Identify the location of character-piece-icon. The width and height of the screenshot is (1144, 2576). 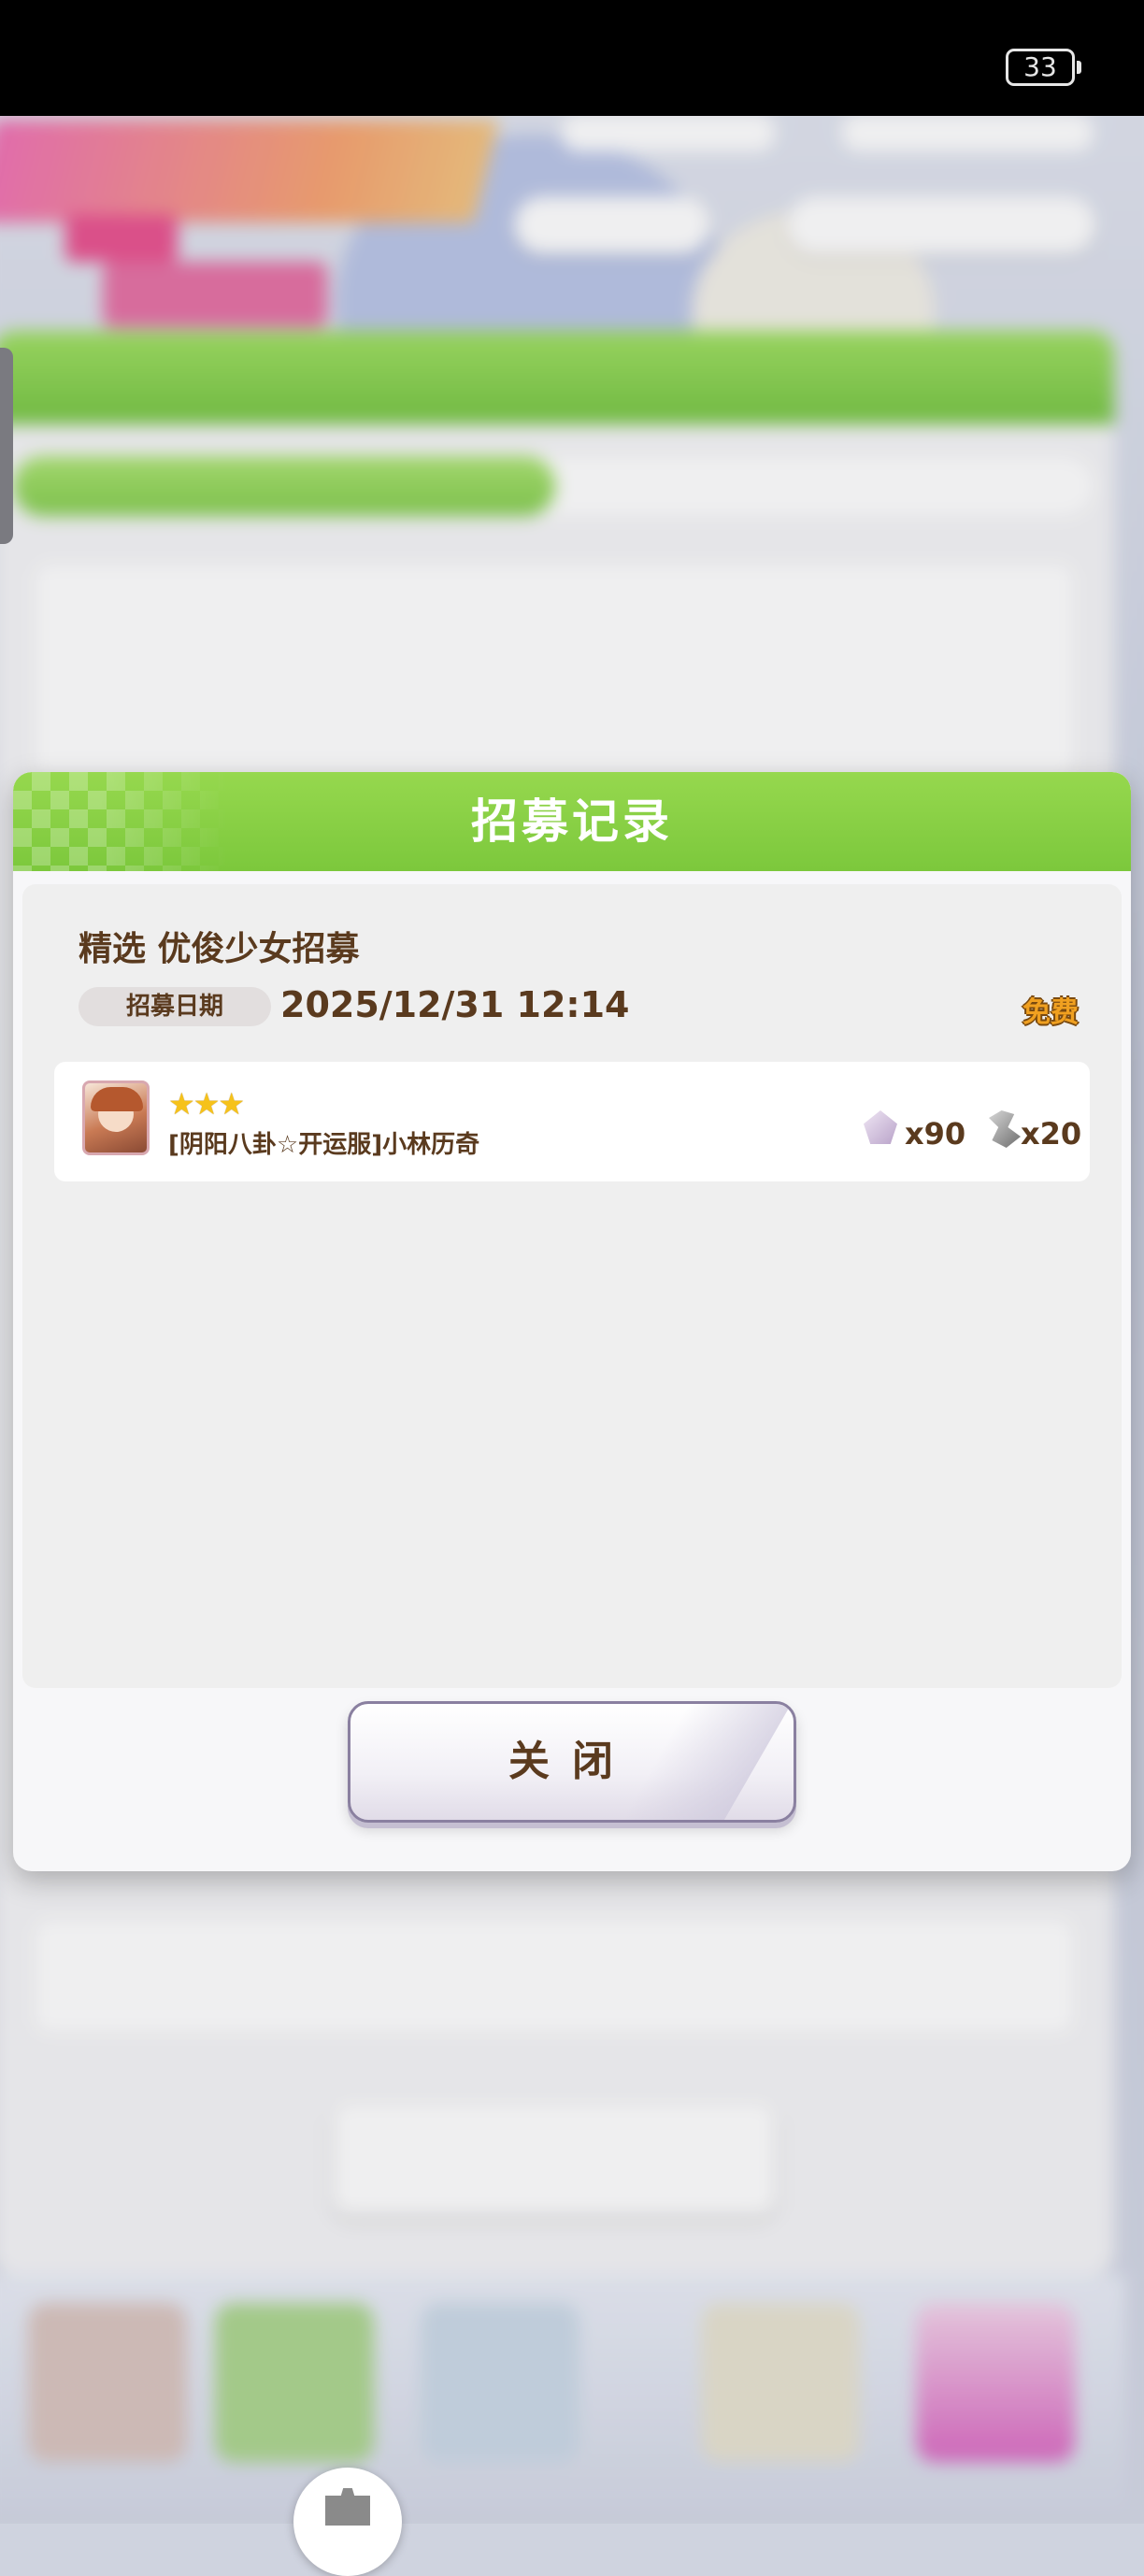
(881, 1127).